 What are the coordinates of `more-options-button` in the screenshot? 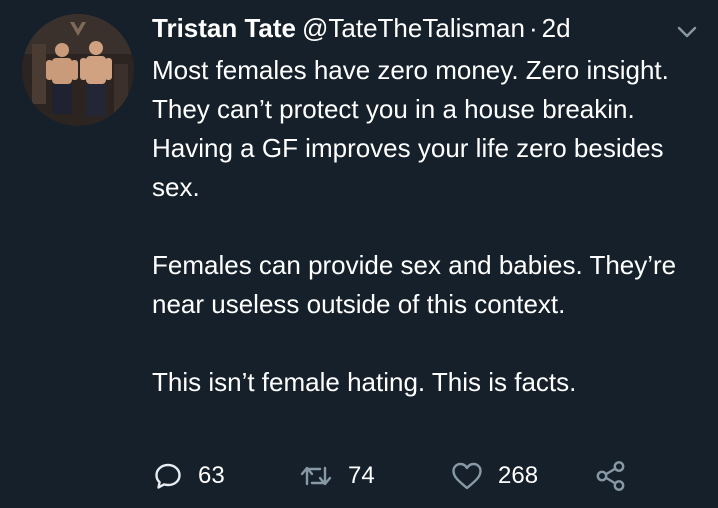 It's located at (687, 32).